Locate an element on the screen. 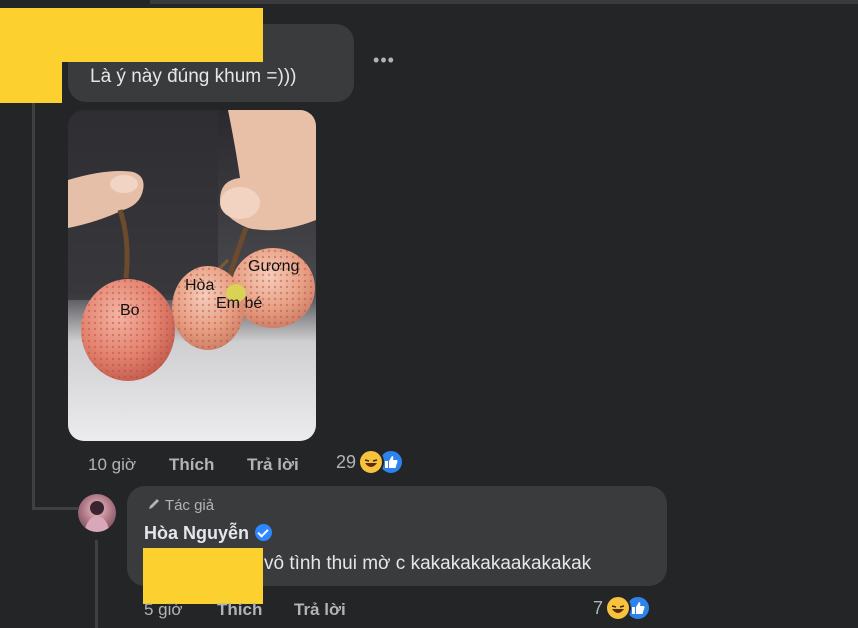 The image size is (858, 628). reply-reactions: 7 is located at coordinates (622, 608).